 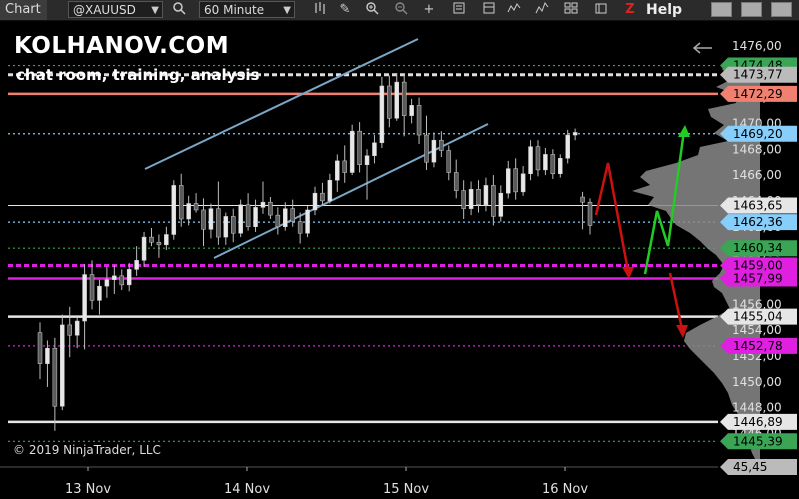 I want to click on price-tag: 1463,65, so click(x=758, y=205).